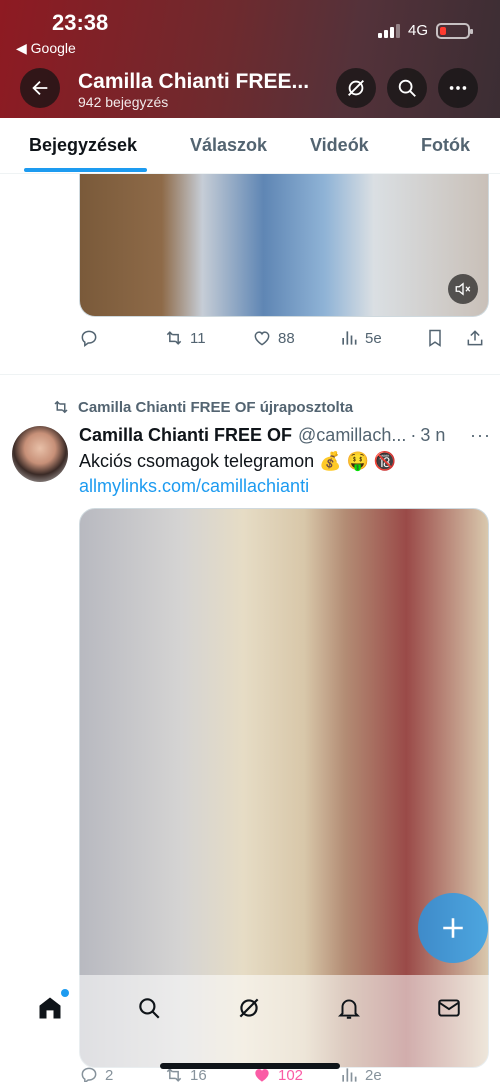  What do you see at coordinates (46, 48) in the screenshot?
I see `back-to-app-link: ◀ Google` at bounding box center [46, 48].